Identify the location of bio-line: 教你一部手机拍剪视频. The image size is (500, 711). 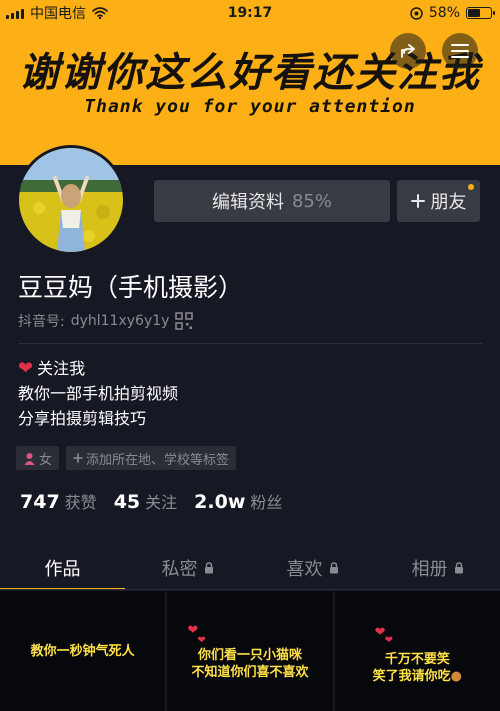
(98, 393).